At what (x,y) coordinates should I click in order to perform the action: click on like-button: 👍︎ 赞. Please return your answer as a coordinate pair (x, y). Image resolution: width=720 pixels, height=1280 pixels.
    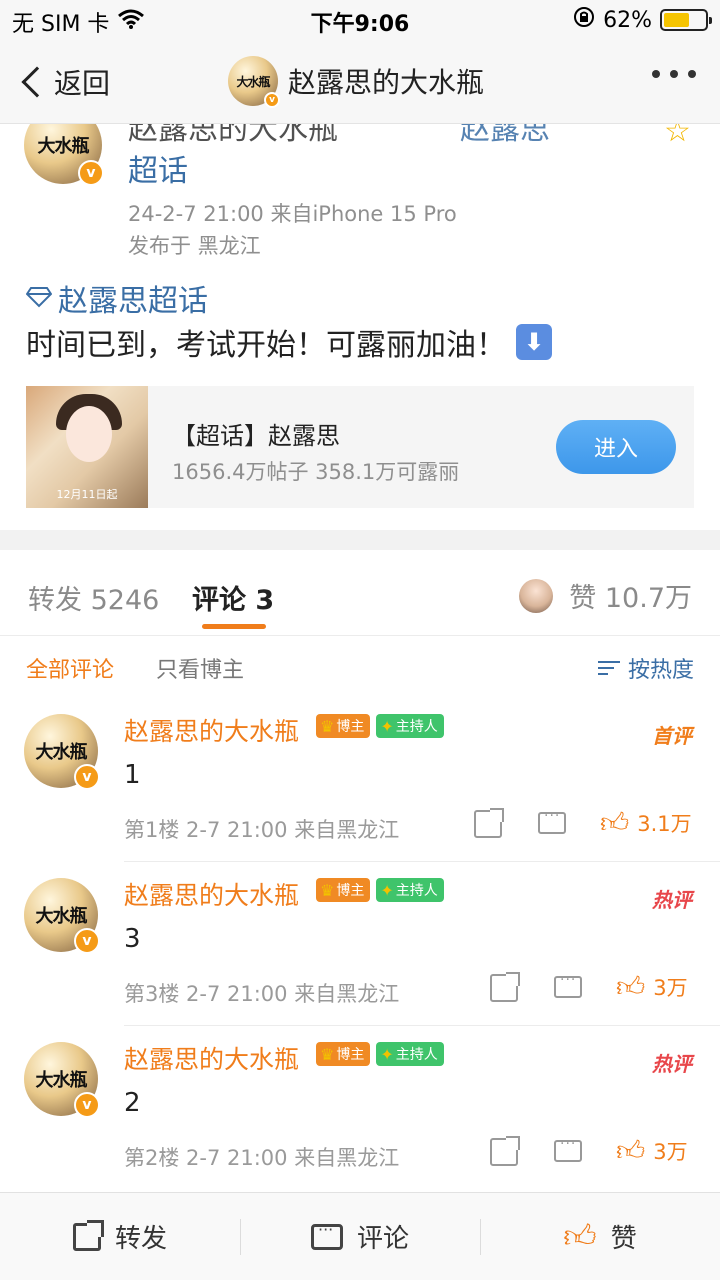
    Looking at the image, I should click on (600, 1236).